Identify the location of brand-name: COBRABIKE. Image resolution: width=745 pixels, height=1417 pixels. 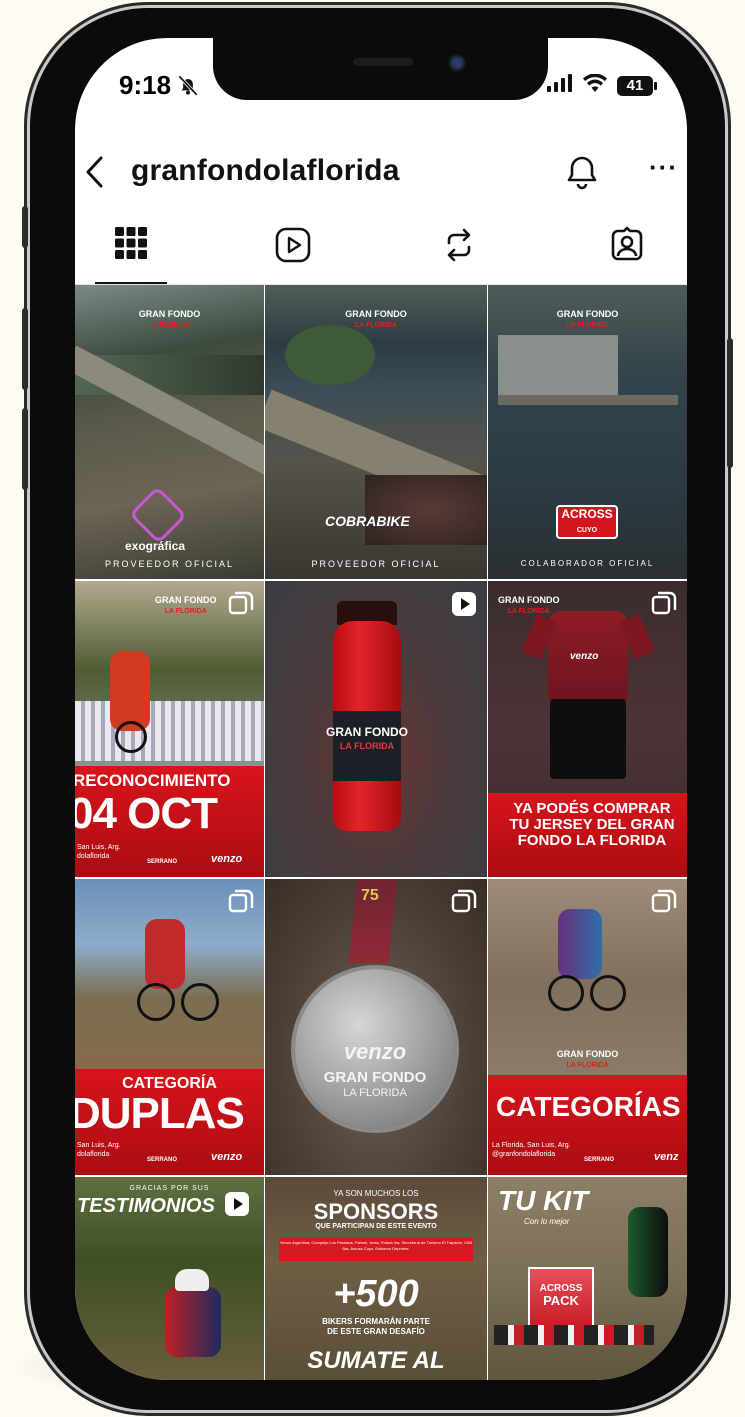
(367, 521).